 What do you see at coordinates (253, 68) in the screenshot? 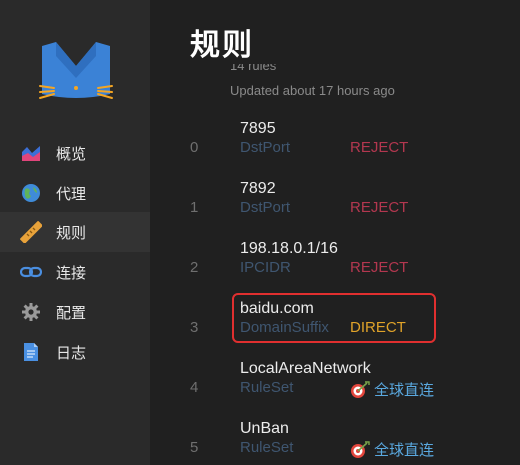
I see `rules-count: 14 rules` at bounding box center [253, 68].